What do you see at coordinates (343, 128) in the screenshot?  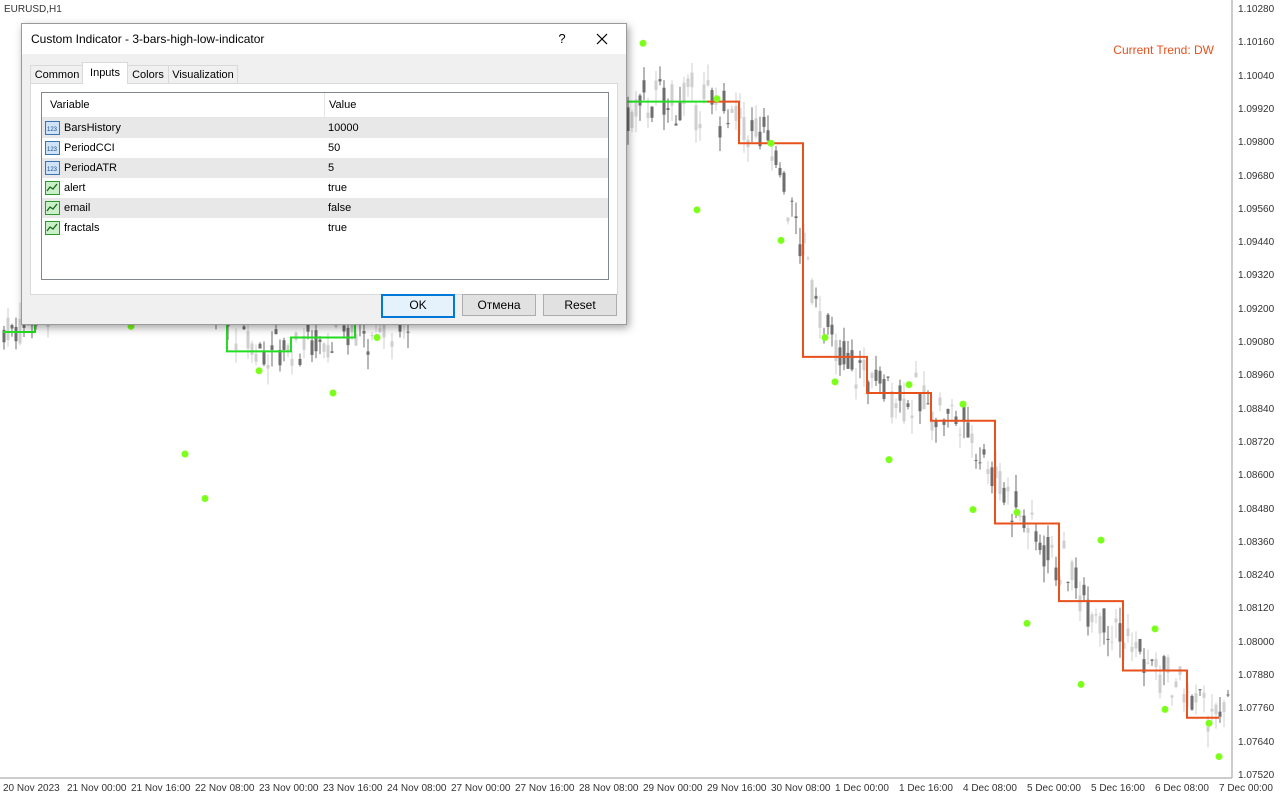 I see `variable-value: 10000` at bounding box center [343, 128].